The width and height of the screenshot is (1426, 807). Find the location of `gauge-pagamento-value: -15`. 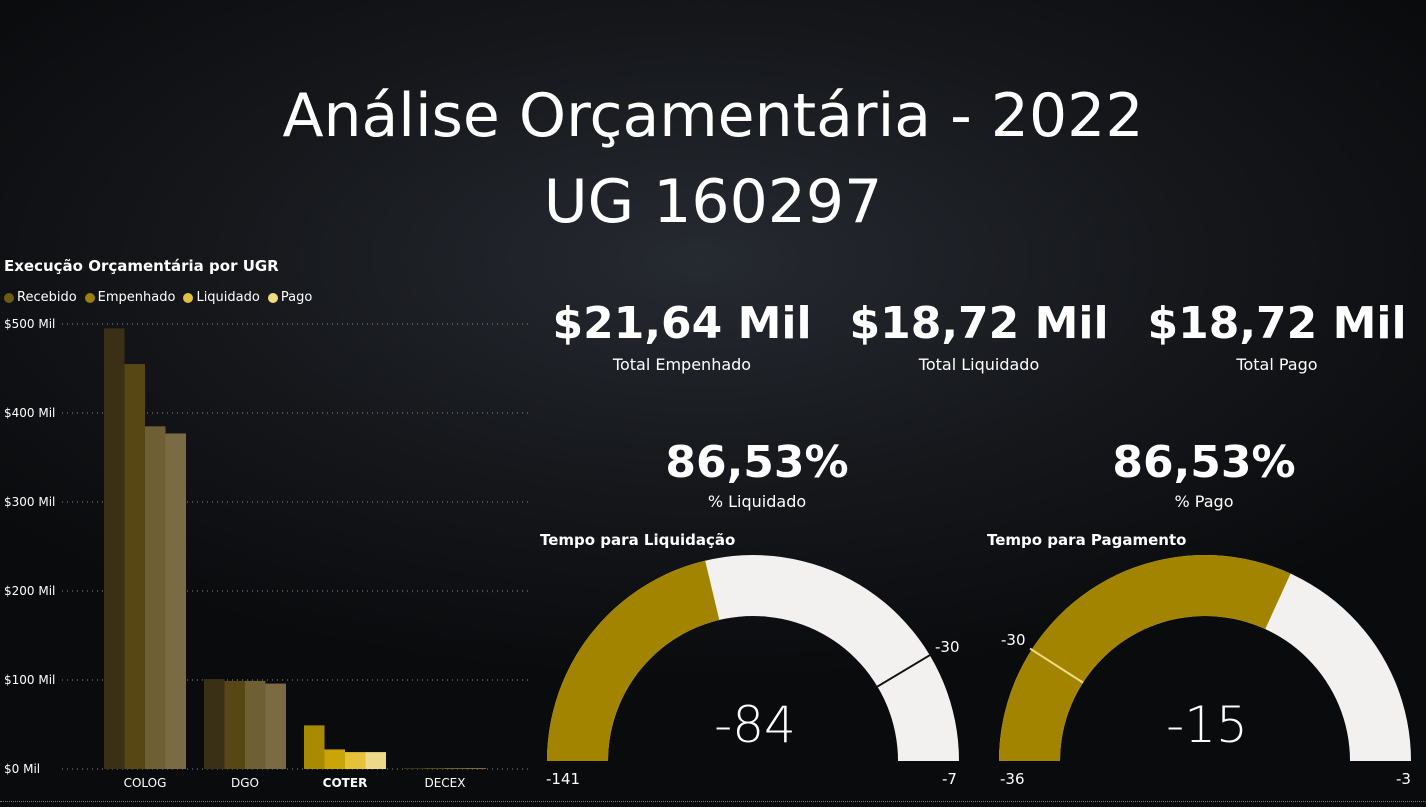

gauge-pagamento-value: -15 is located at coordinates (1207, 725).